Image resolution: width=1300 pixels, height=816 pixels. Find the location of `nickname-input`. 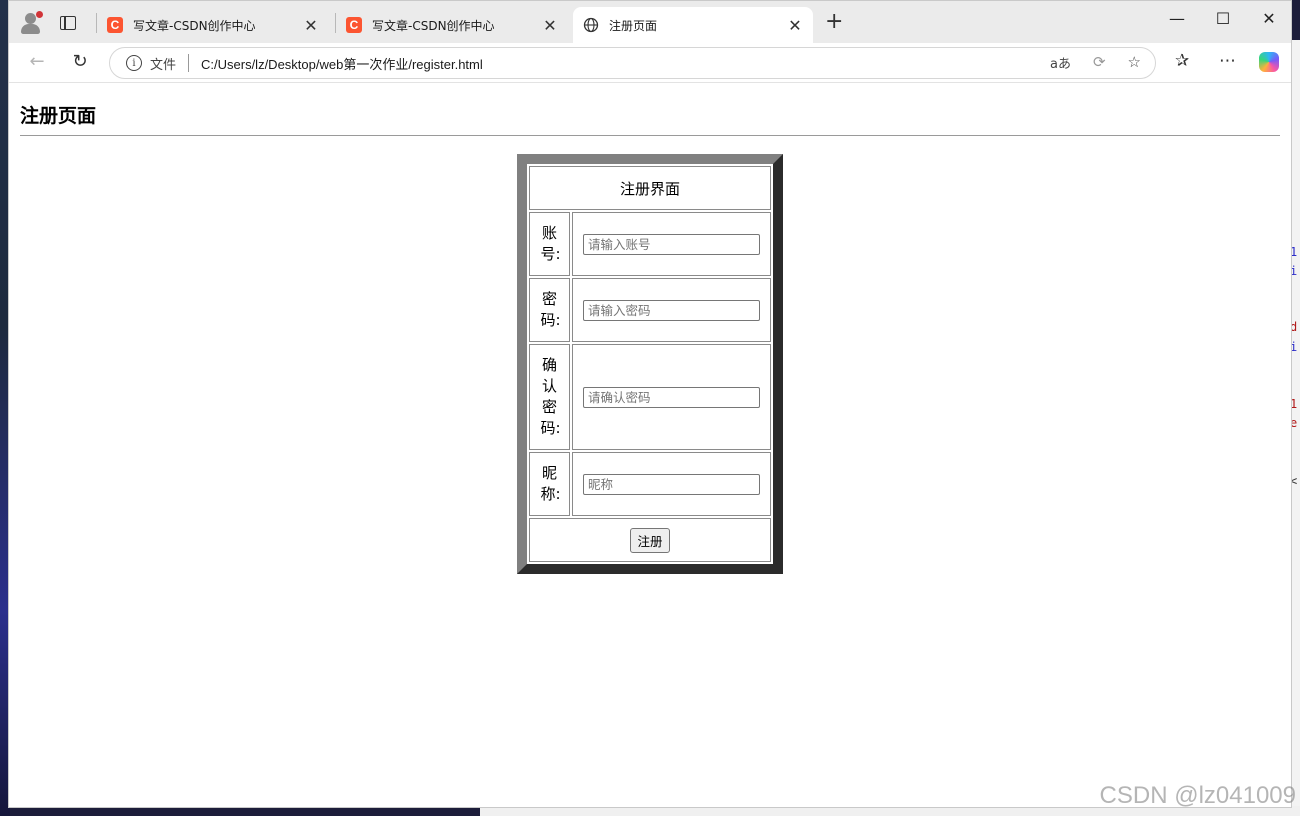

nickname-input is located at coordinates (671, 484).